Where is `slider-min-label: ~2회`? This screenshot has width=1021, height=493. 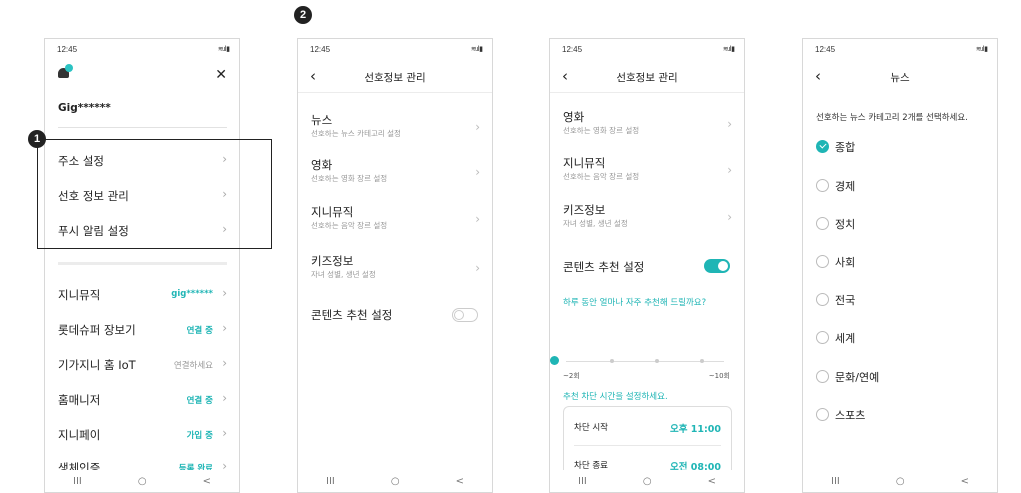 slider-min-label: ~2회 is located at coordinates (571, 376).